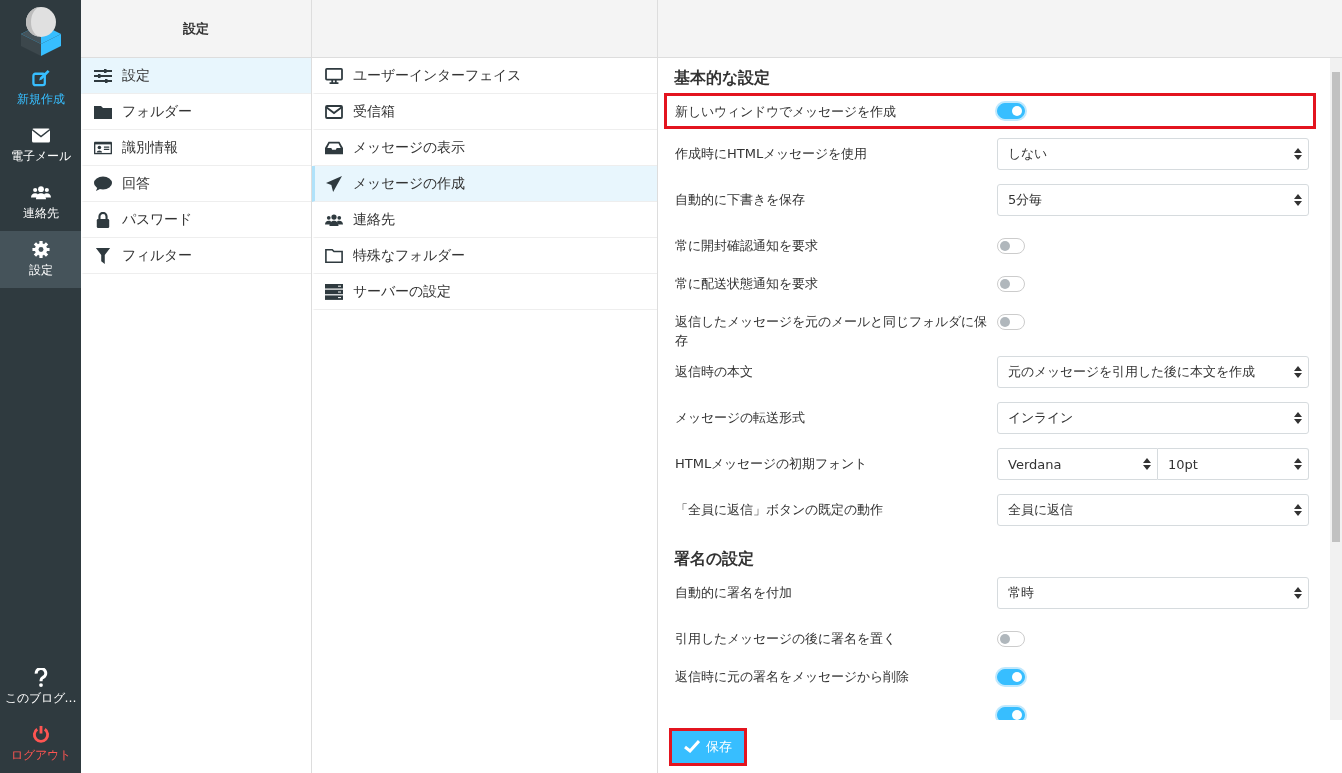  Describe the element at coordinates (196, 28) in the screenshot. I see `column-title: 設定` at that location.